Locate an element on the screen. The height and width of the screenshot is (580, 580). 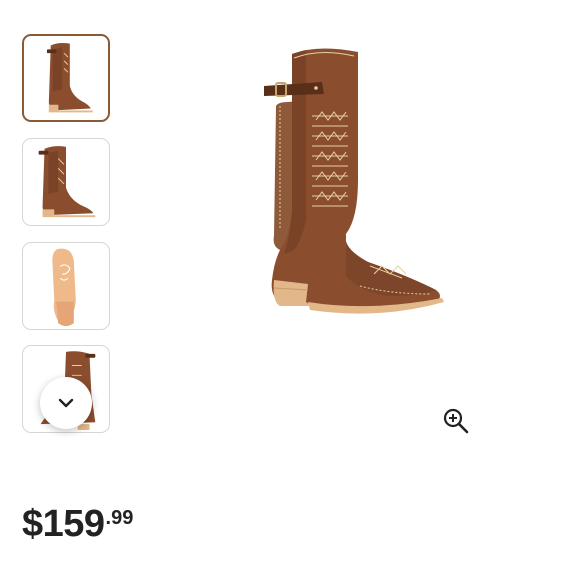
boot-main-image is located at coordinates (354, 181).